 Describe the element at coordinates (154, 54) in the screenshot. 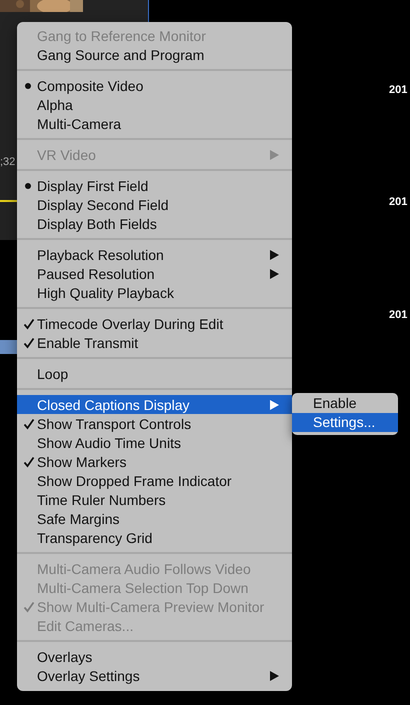

I see `menu-item: Gang Source and Program` at that location.